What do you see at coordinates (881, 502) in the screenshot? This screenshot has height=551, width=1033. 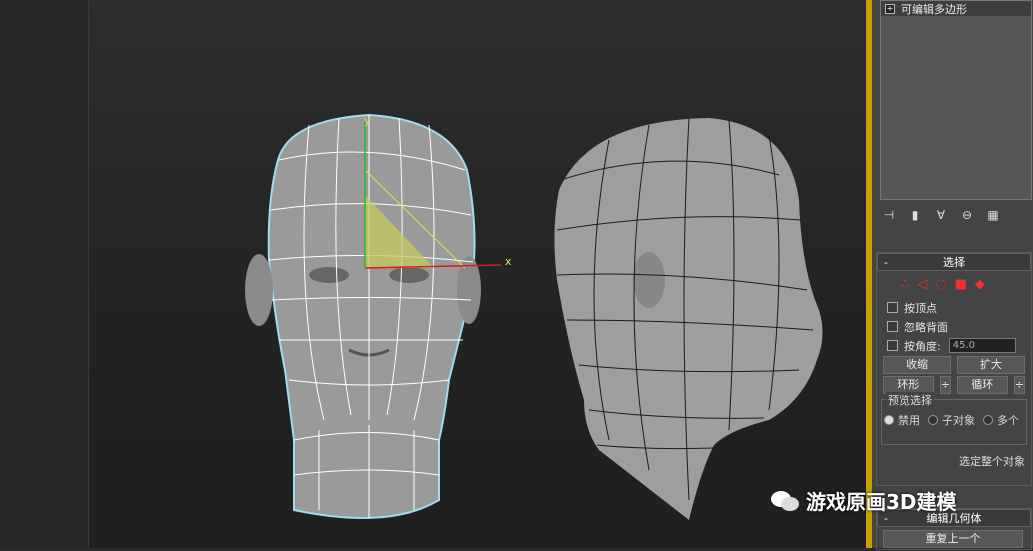 I see `watermark-text: 游戏原画3D建模` at bounding box center [881, 502].